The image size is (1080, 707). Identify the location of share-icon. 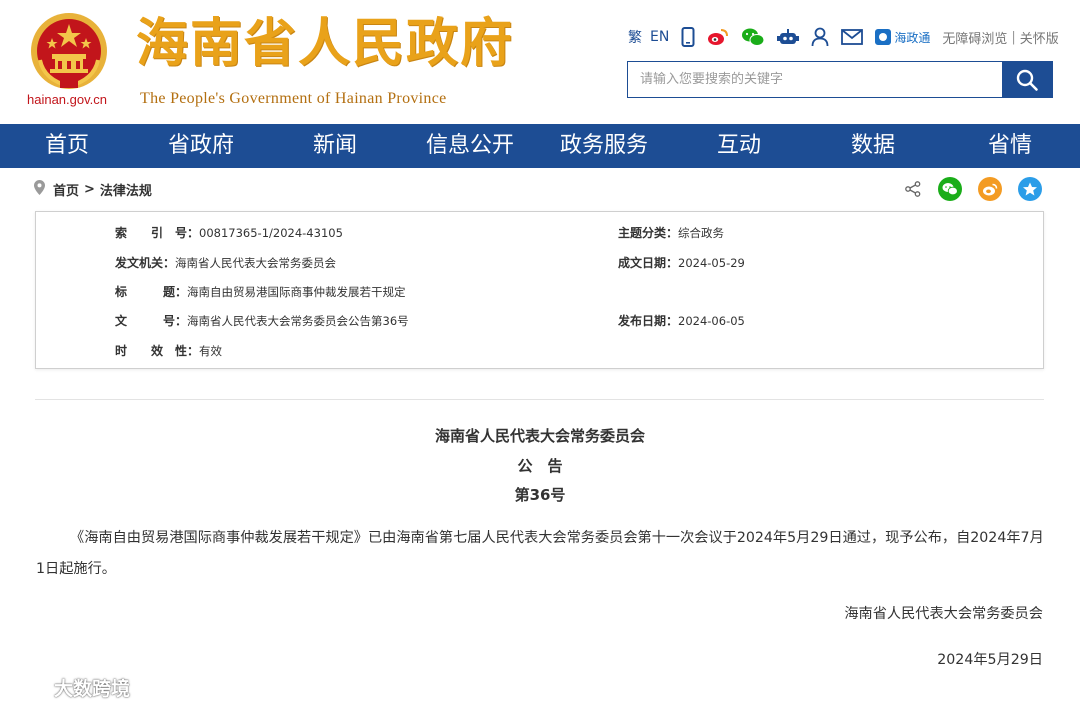
(913, 189).